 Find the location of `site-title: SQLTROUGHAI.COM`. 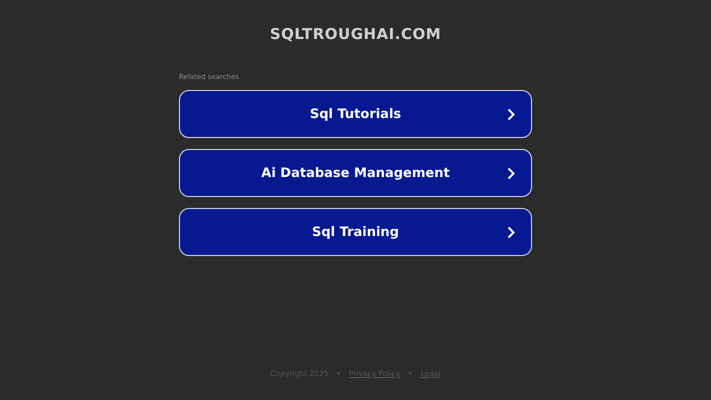

site-title: SQLTROUGHAI.COM is located at coordinates (356, 34).